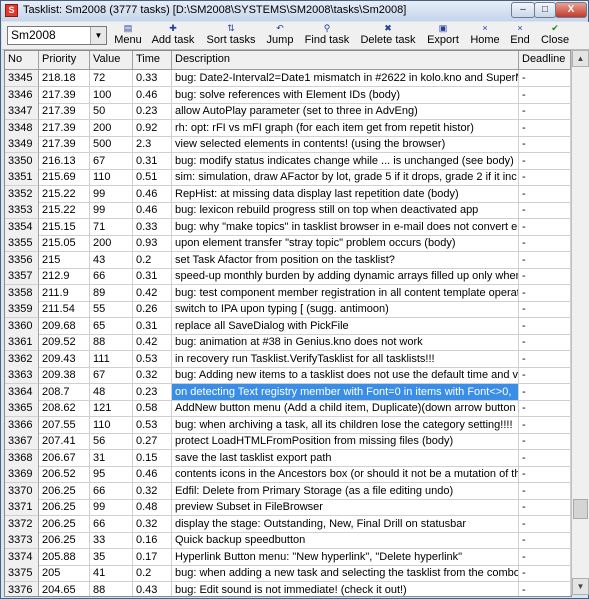 The width and height of the screenshot is (589, 599). Describe the element at coordinates (22, 326) in the screenshot. I see `cell-no: 3360` at that location.